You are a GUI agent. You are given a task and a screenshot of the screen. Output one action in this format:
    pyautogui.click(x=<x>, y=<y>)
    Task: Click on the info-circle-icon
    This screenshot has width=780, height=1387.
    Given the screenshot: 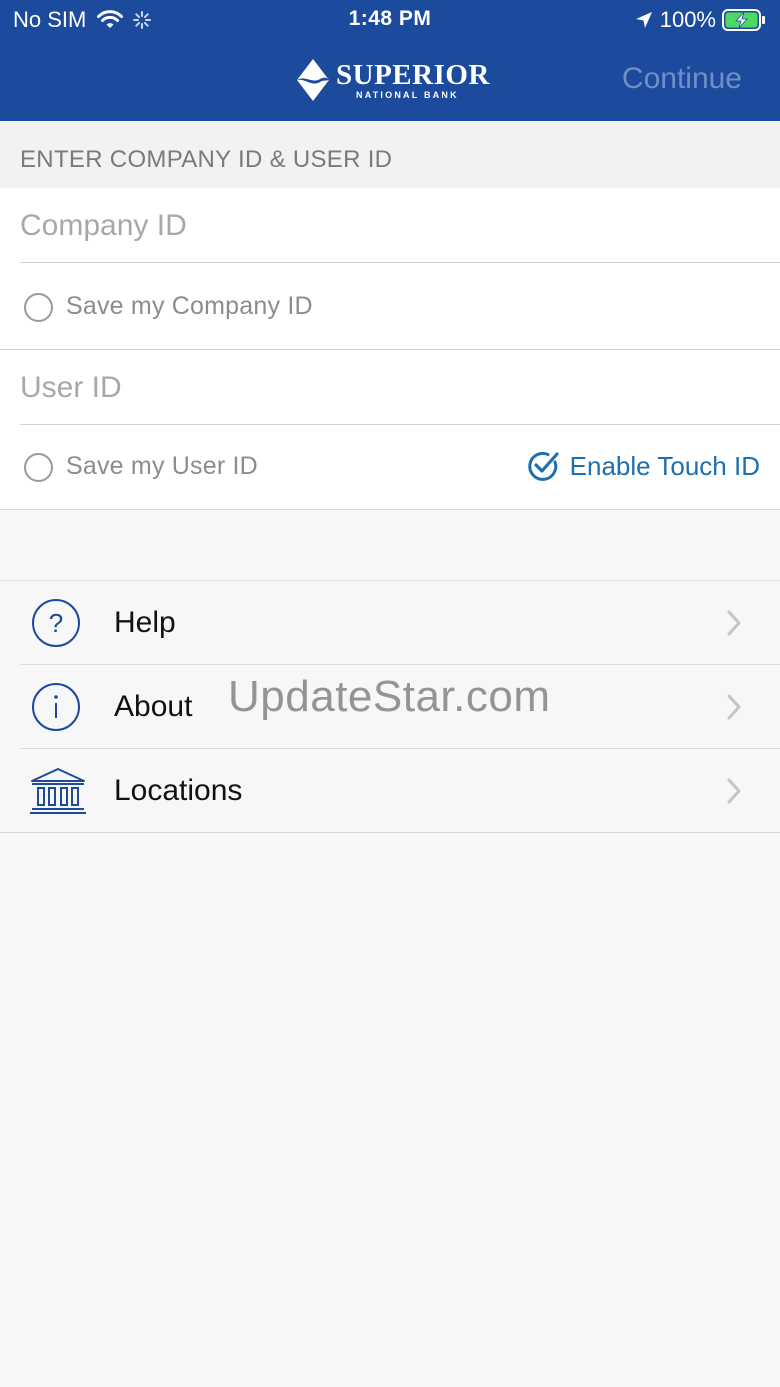 What is the action you would take?
    pyautogui.click(x=56, y=707)
    